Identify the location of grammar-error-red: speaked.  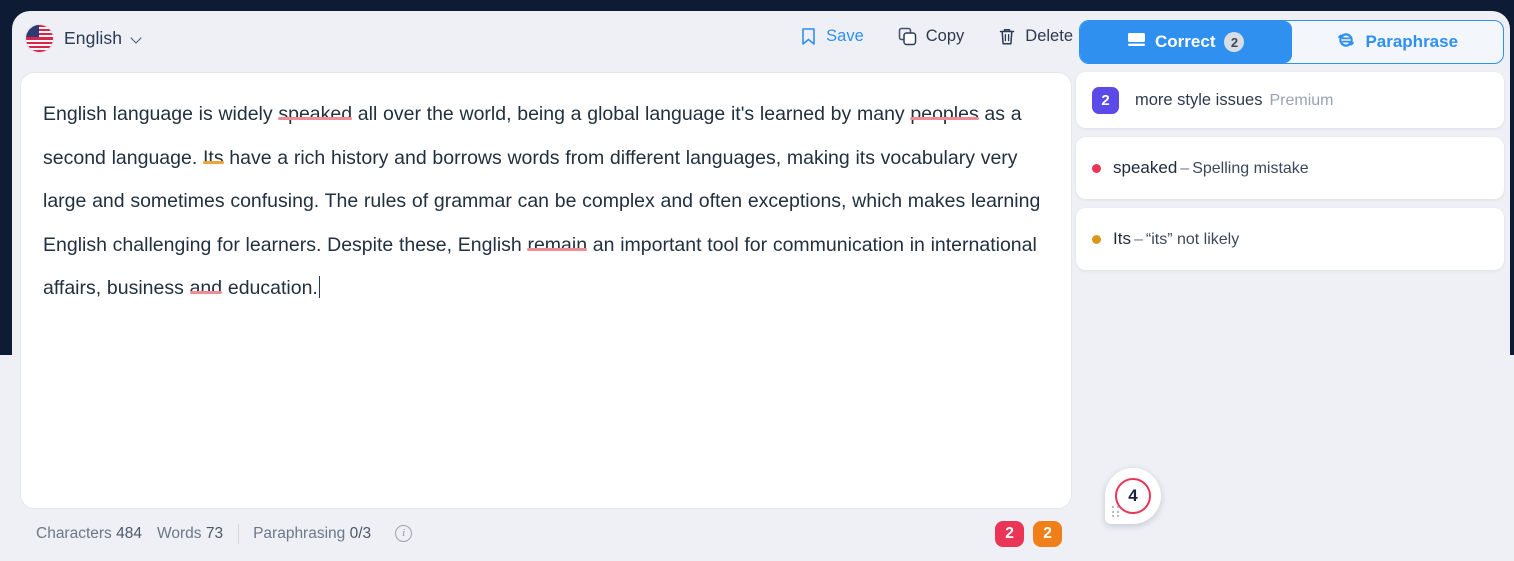
(315, 114).